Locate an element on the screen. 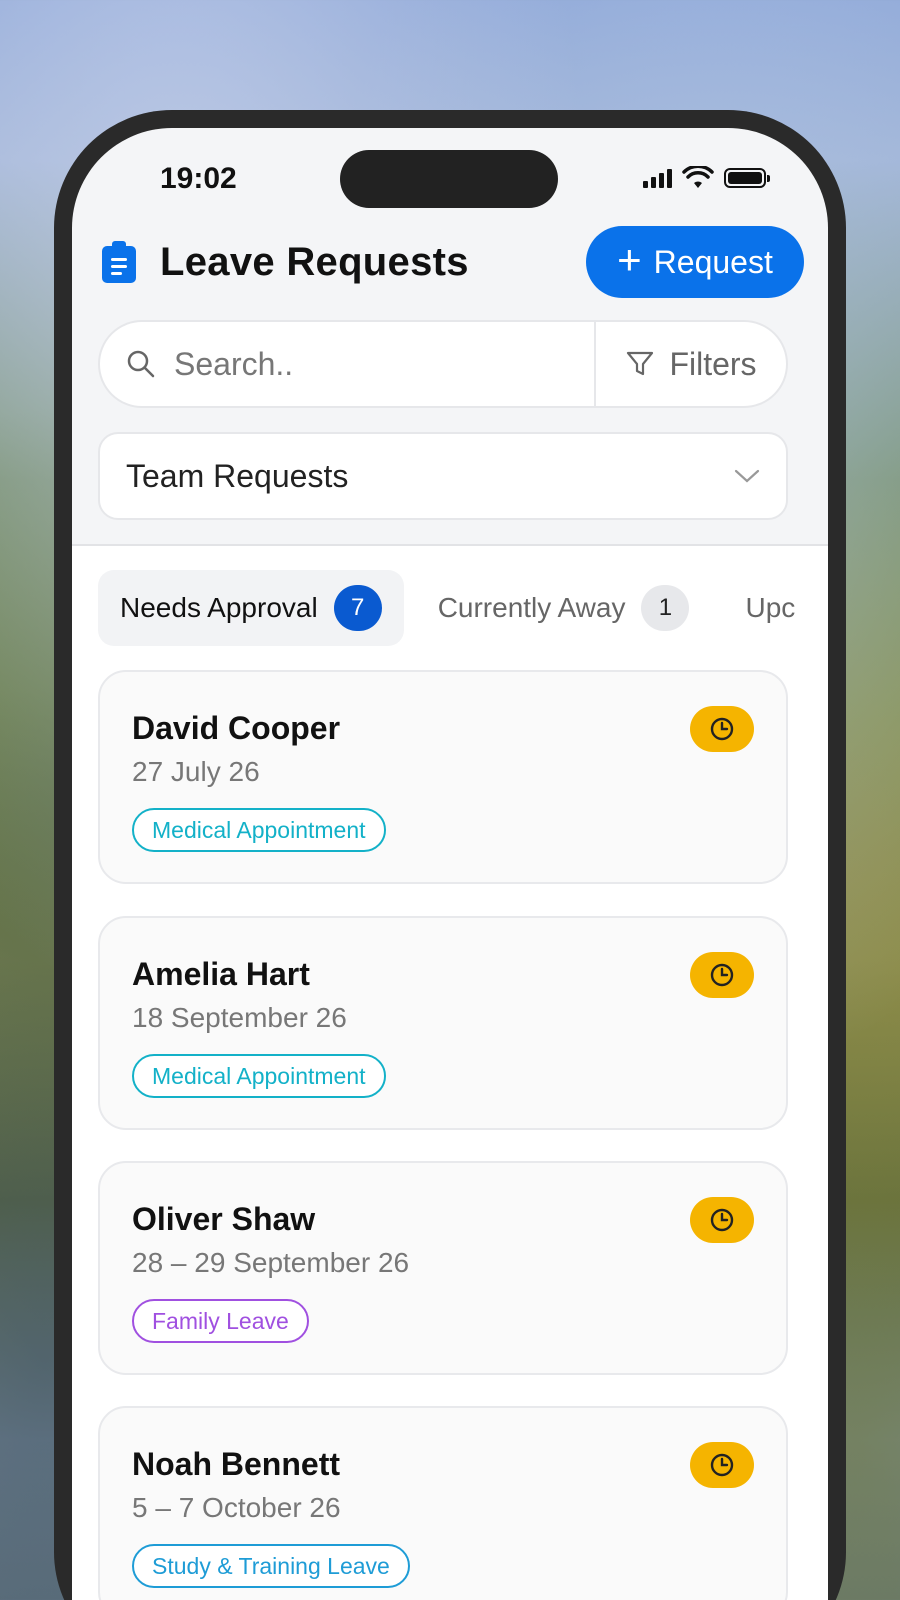 Image resolution: width=900 pixels, height=1600 pixels. tab-needs-approval: Needs Approval 7 is located at coordinates (251, 608).